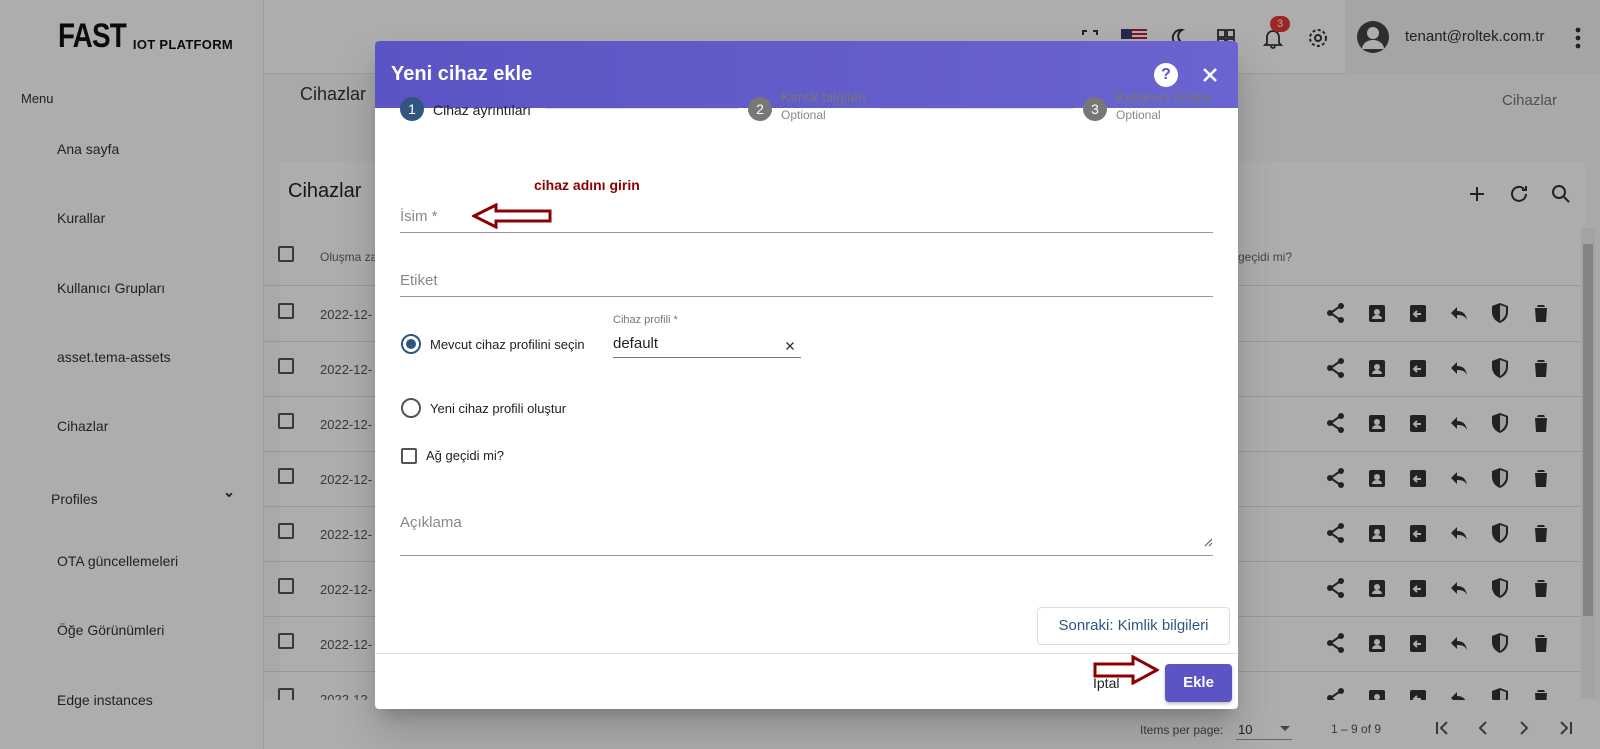  I want to click on name-field-label: İsim *, so click(419, 216).